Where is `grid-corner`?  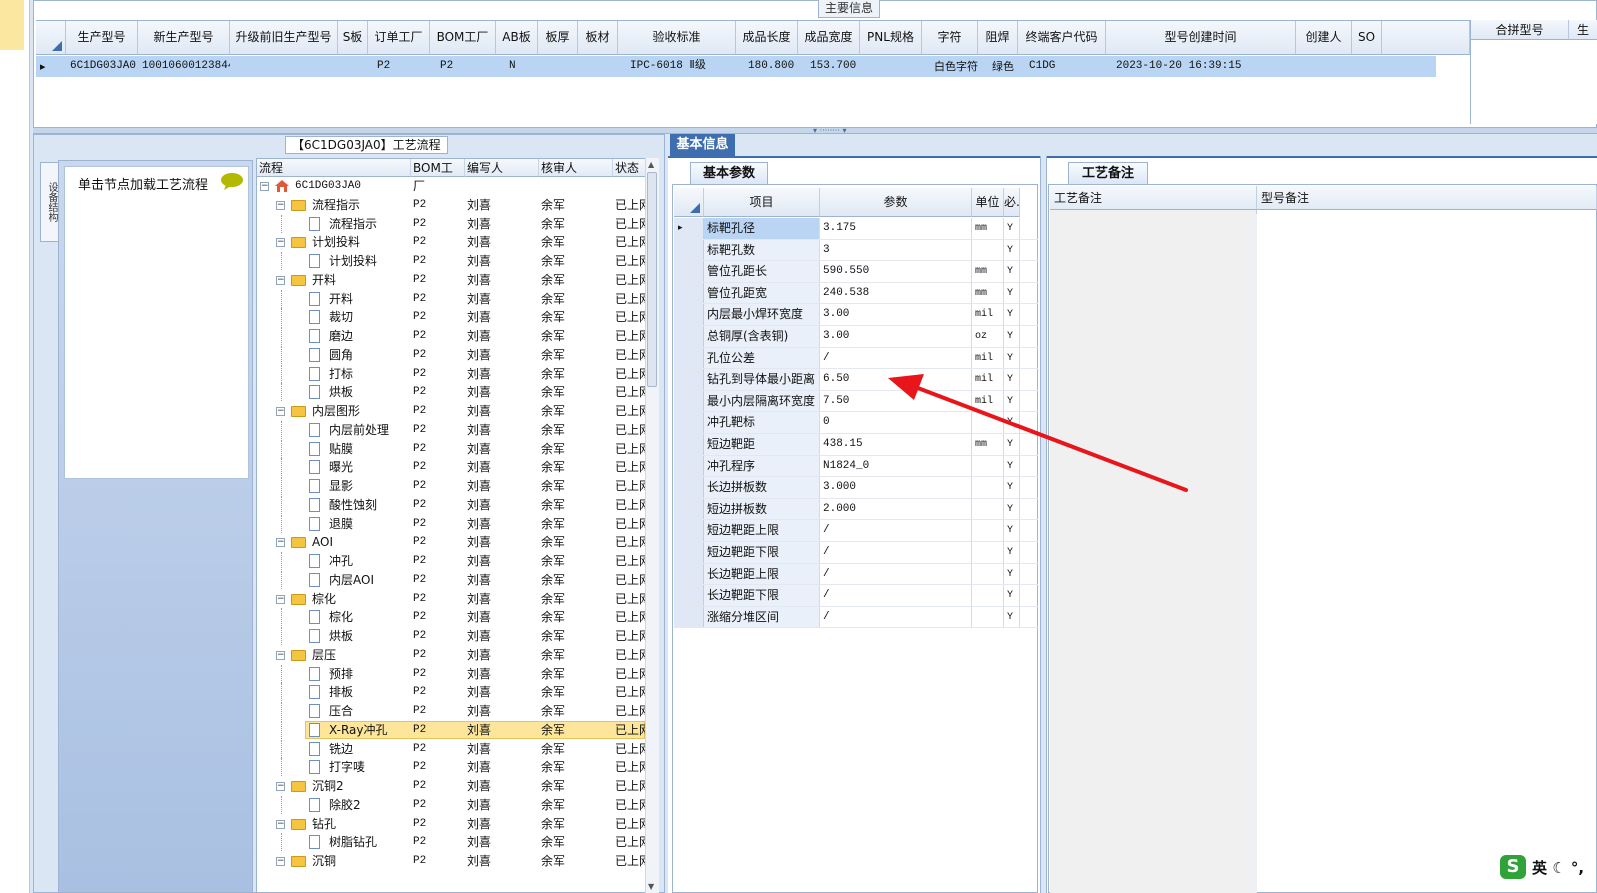 grid-corner is located at coordinates (51, 38).